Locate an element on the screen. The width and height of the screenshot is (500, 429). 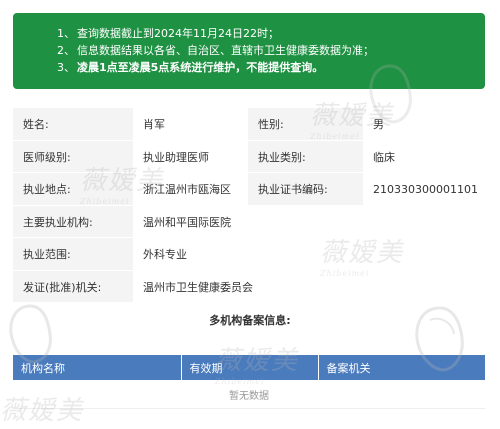
table-row: 姓名: 肖军 性别: 男 is located at coordinates (249, 124).